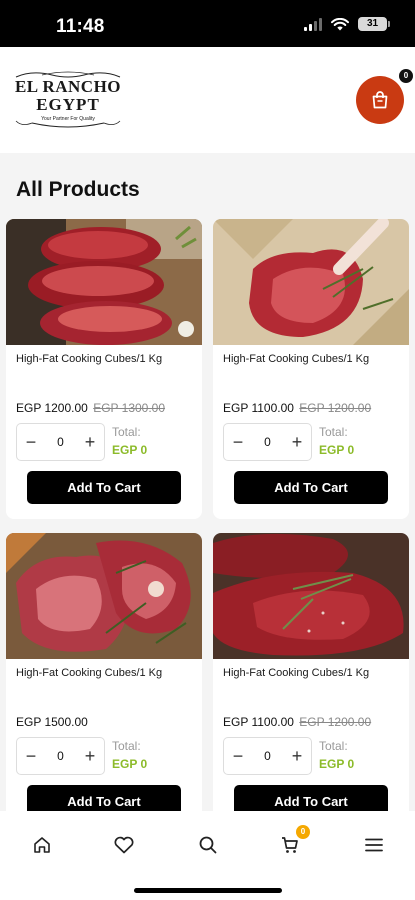  What do you see at coordinates (208, 890) in the screenshot?
I see `home-indicator` at bounding box center [208, 890].